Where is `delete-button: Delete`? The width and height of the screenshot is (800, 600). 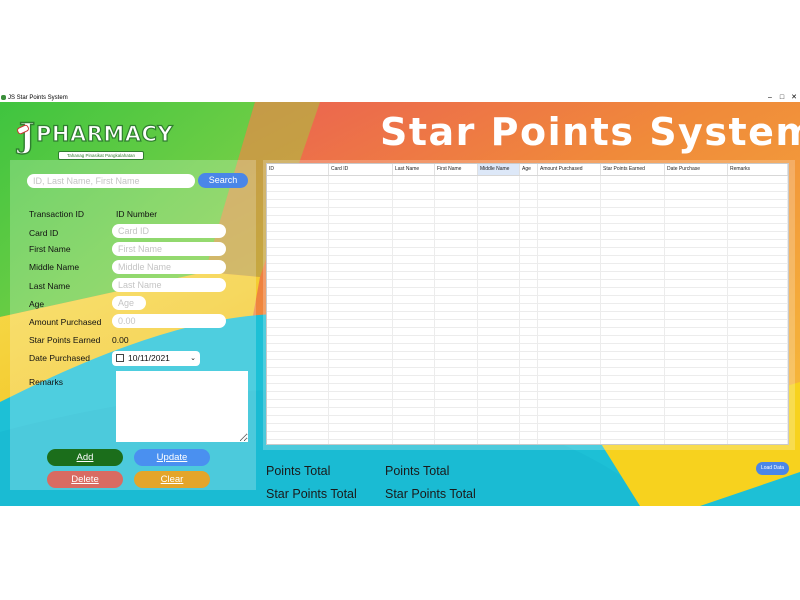 delete-button: Delete is located at coordinates (85, 479).